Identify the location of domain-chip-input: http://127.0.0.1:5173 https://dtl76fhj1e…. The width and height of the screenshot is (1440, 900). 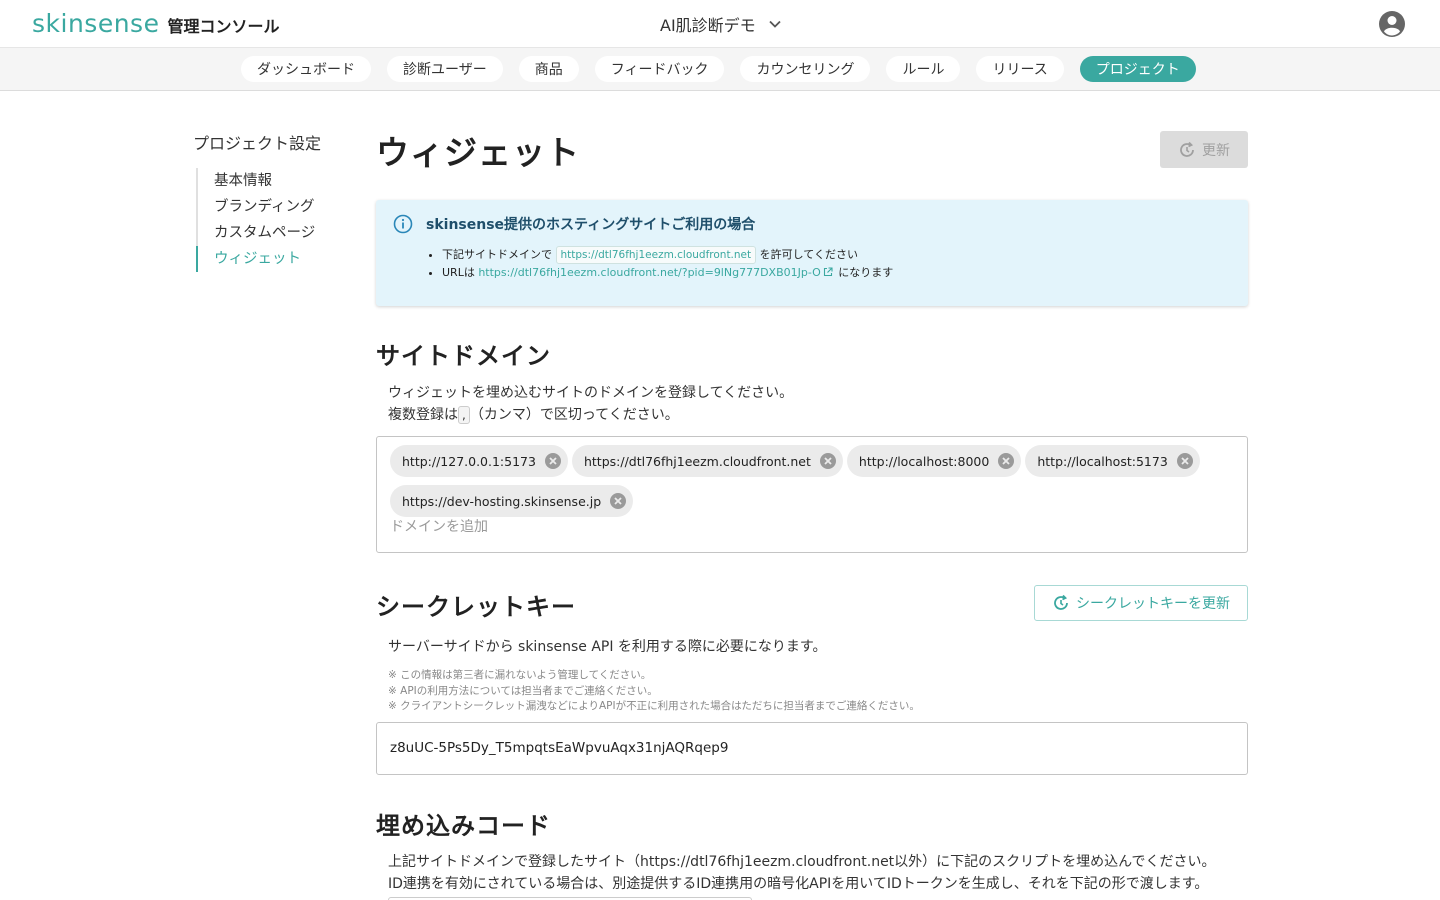
(812, 494).